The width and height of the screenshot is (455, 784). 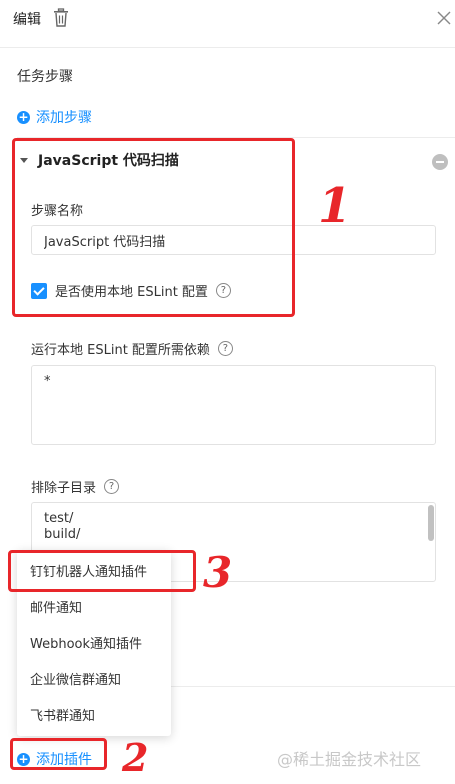 What do you see at coordinates (45, 77) in the screenshot?
I see `task-steps-label: 任务步骤` at bounding box center [45, 77].